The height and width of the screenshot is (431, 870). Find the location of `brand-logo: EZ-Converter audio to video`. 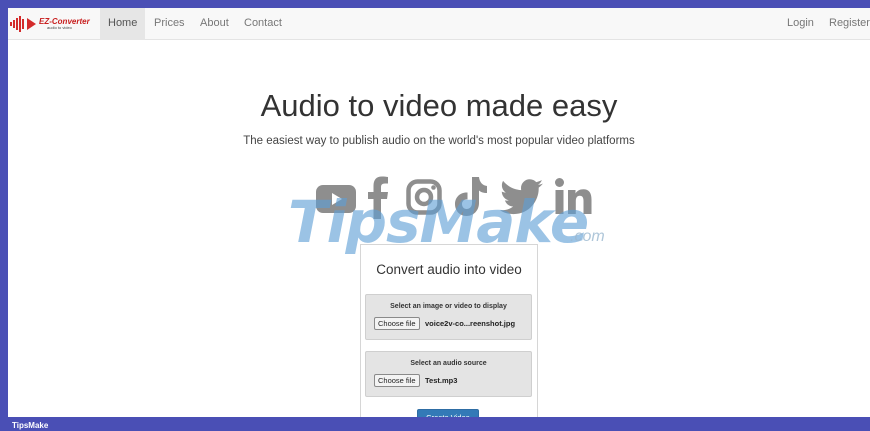

brand-logo: EZ-Converter audio to video is located at coordinates (53, 24).